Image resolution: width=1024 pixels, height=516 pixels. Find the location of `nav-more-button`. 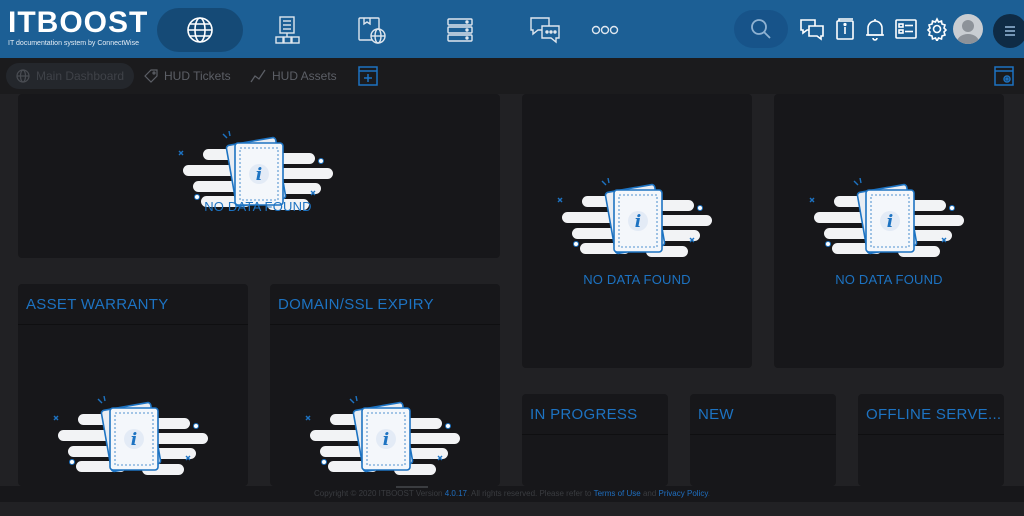

nav-more-button is located at coordinates (605, 30).